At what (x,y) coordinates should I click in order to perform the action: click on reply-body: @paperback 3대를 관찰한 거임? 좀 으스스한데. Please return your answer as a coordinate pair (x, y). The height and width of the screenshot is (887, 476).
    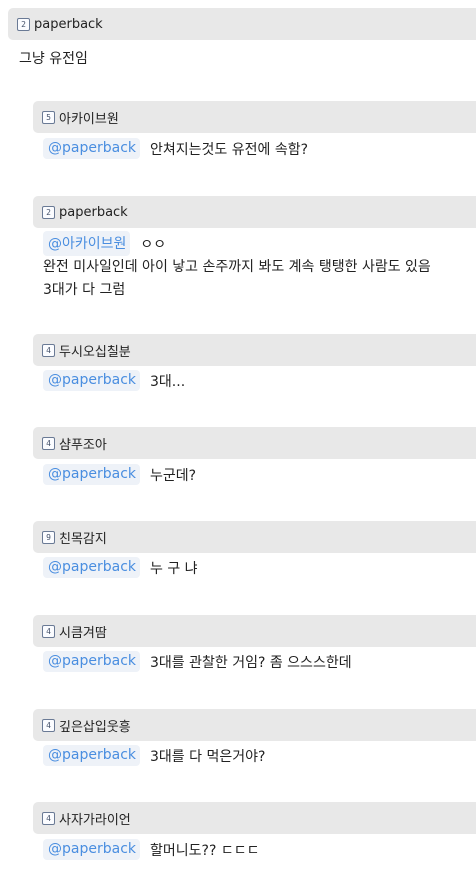
    Looking at the image, I should click on (197, 661).